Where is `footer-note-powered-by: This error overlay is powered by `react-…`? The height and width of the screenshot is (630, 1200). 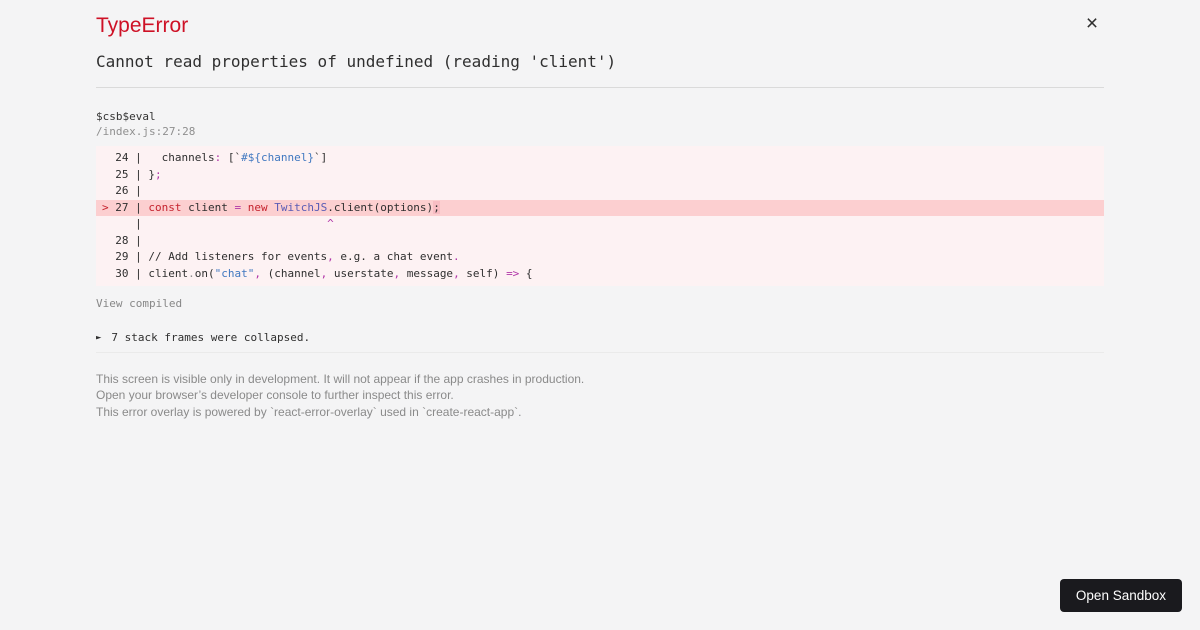
footer-note-powered-by: This error overlay is powered by `react-… is located at coordinates (309, 411).